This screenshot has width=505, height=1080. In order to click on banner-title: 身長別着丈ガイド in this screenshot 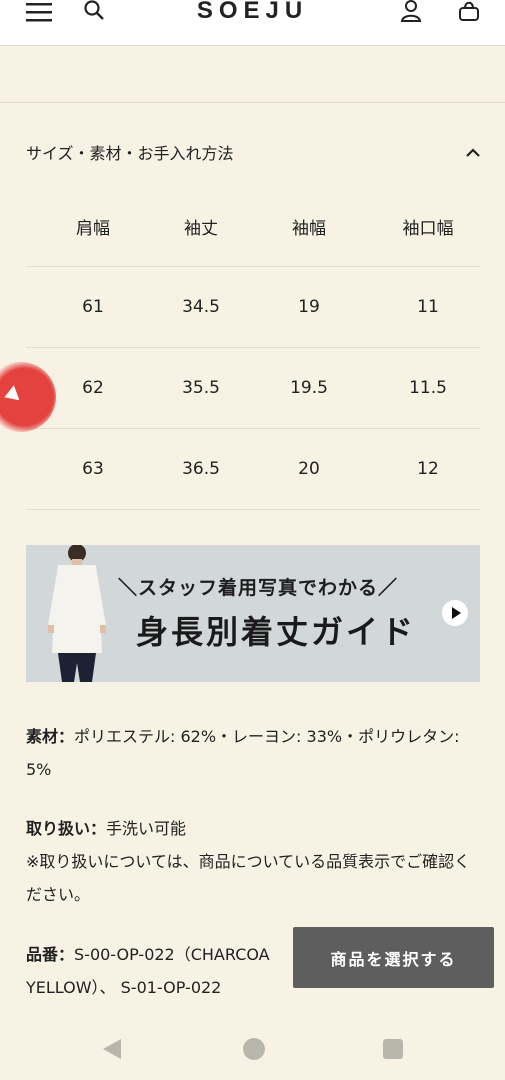, I will do `click(276, 632)`.